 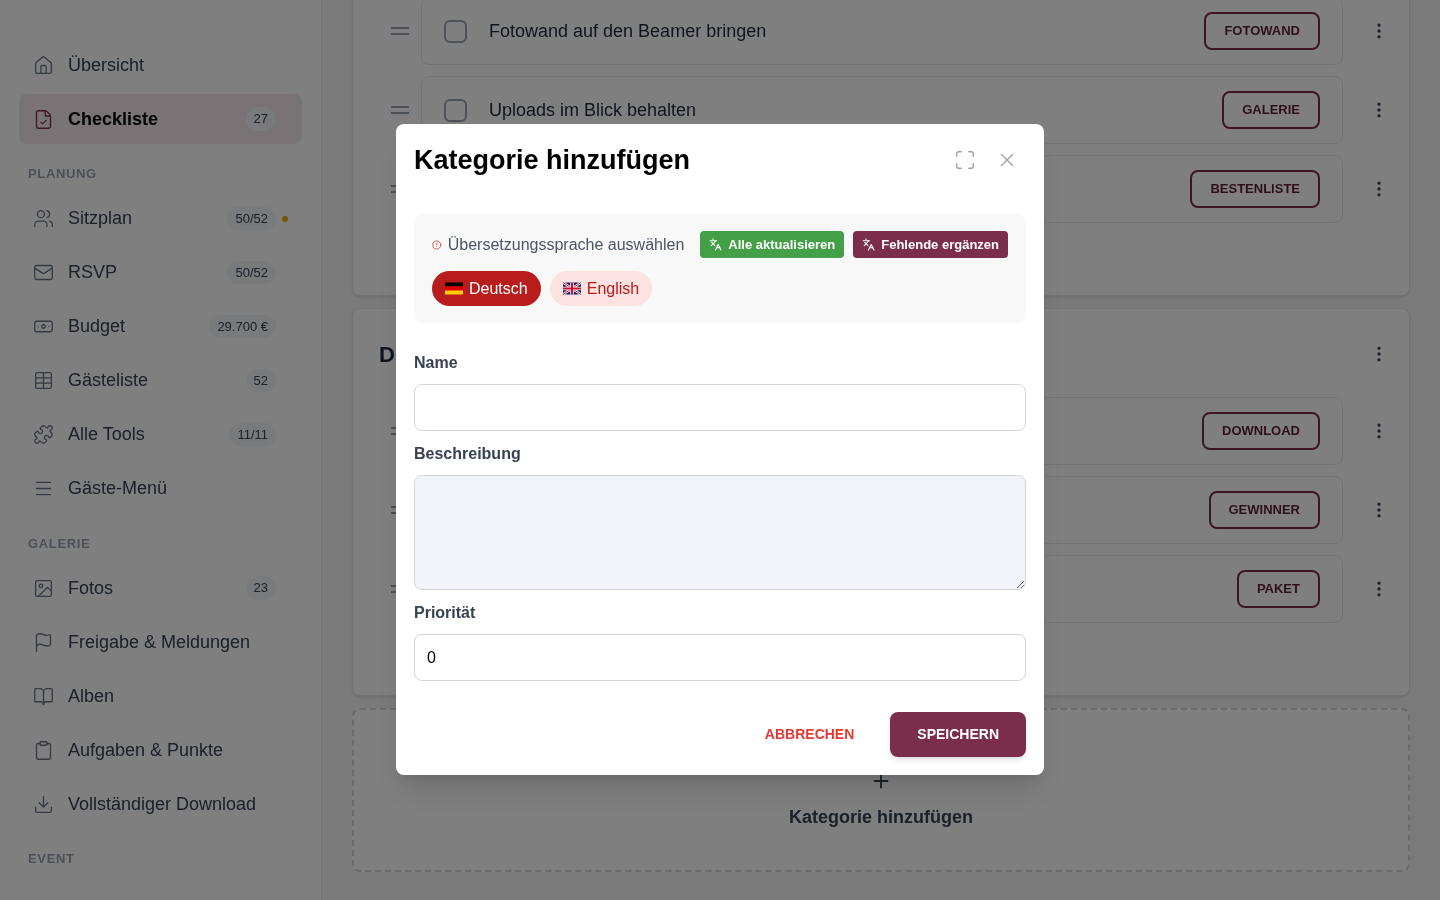 I want to click on sidebar-item: Alben, so click(x=160, y=696).